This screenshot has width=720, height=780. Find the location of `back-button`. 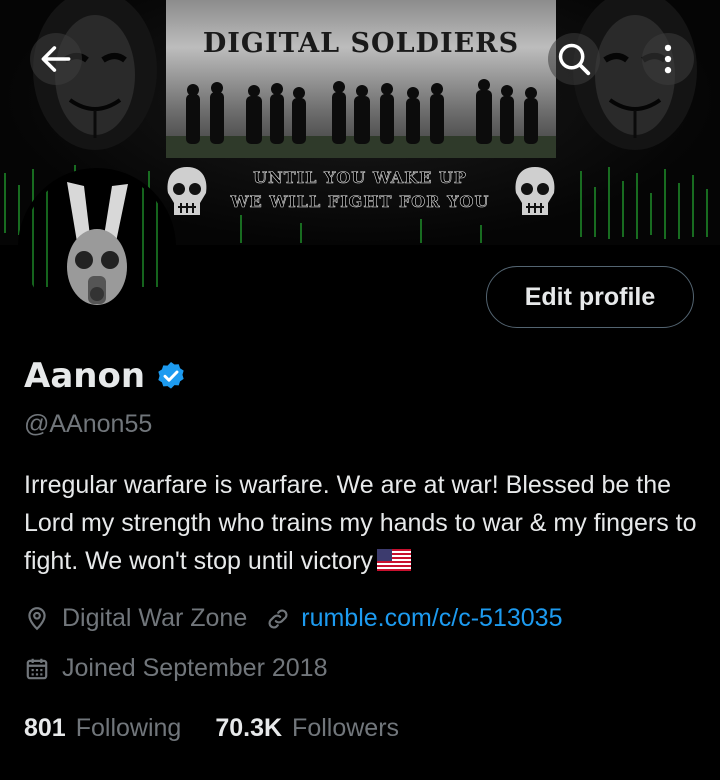

back-button is located at coordinates (56, 59).